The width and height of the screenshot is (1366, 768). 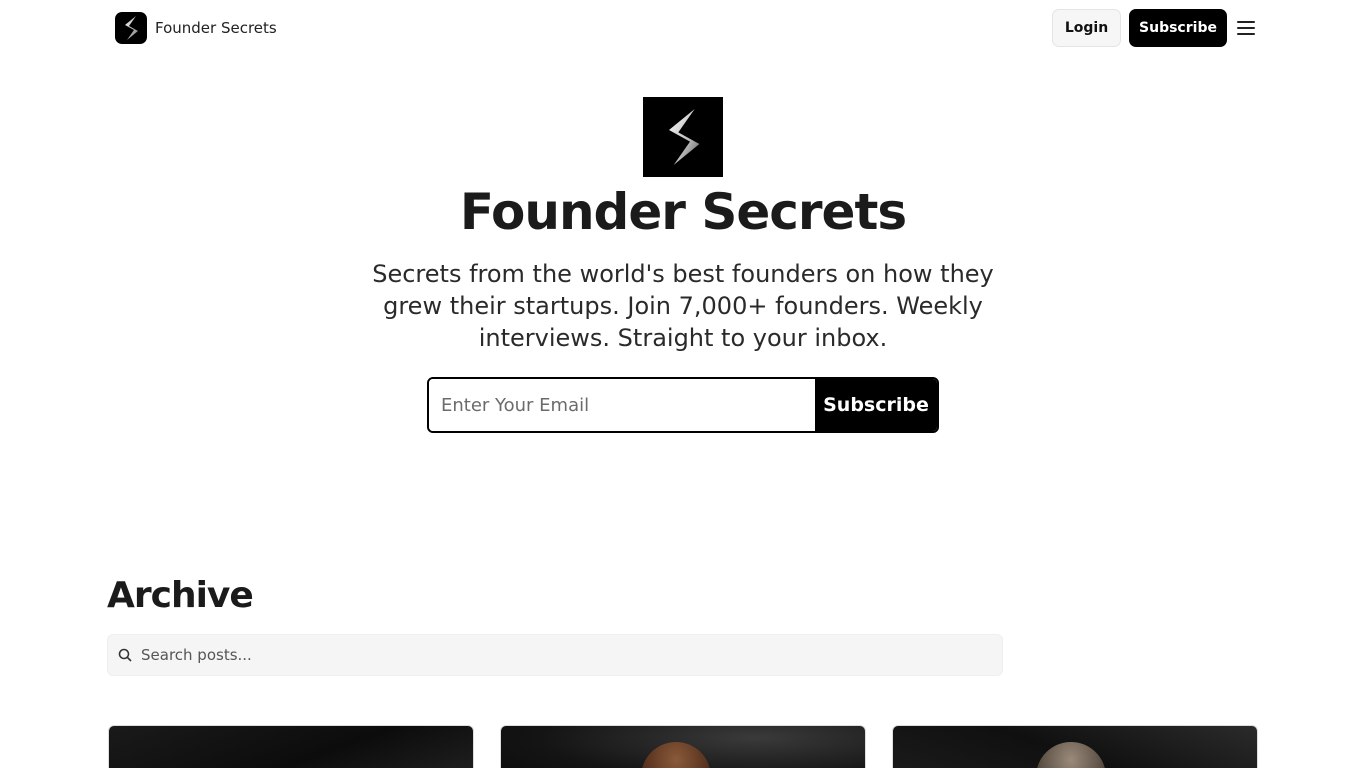 What do you see at coordinates (683, 28) in the screenshot?
I see `top-nav: Founder Secrets Login Subscribe` at bounding box center [683, 28].